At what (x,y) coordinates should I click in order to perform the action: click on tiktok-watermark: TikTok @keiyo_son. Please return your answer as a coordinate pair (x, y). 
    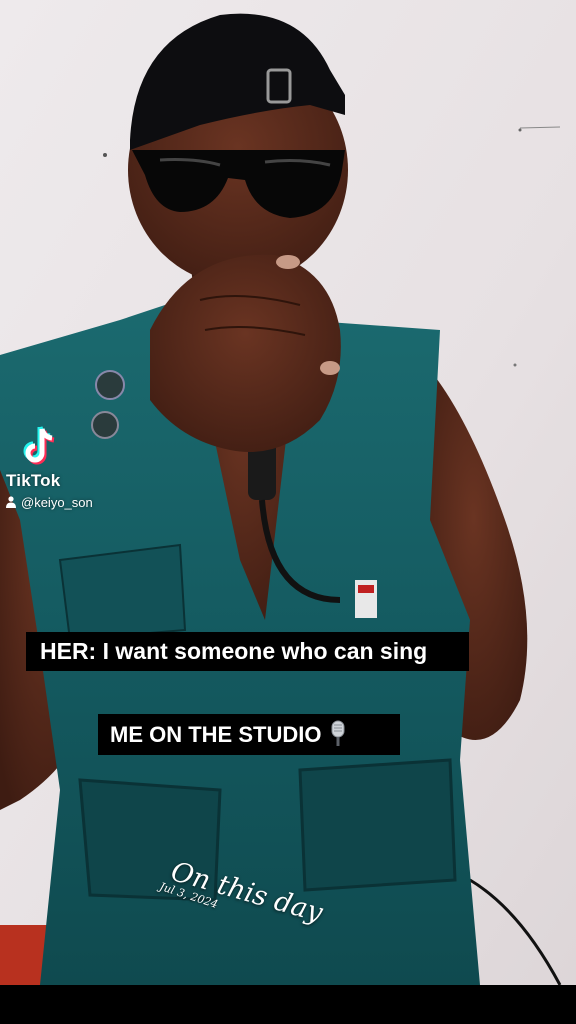
    Looking at the image, I should click on (66, 470).